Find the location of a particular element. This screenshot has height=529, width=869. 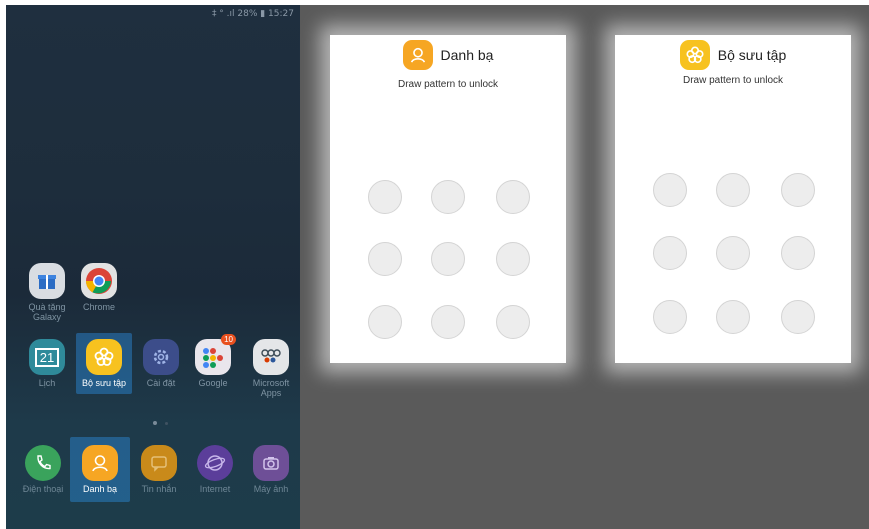

app-label: Tin nhắn is located at coordinates (159, 489).